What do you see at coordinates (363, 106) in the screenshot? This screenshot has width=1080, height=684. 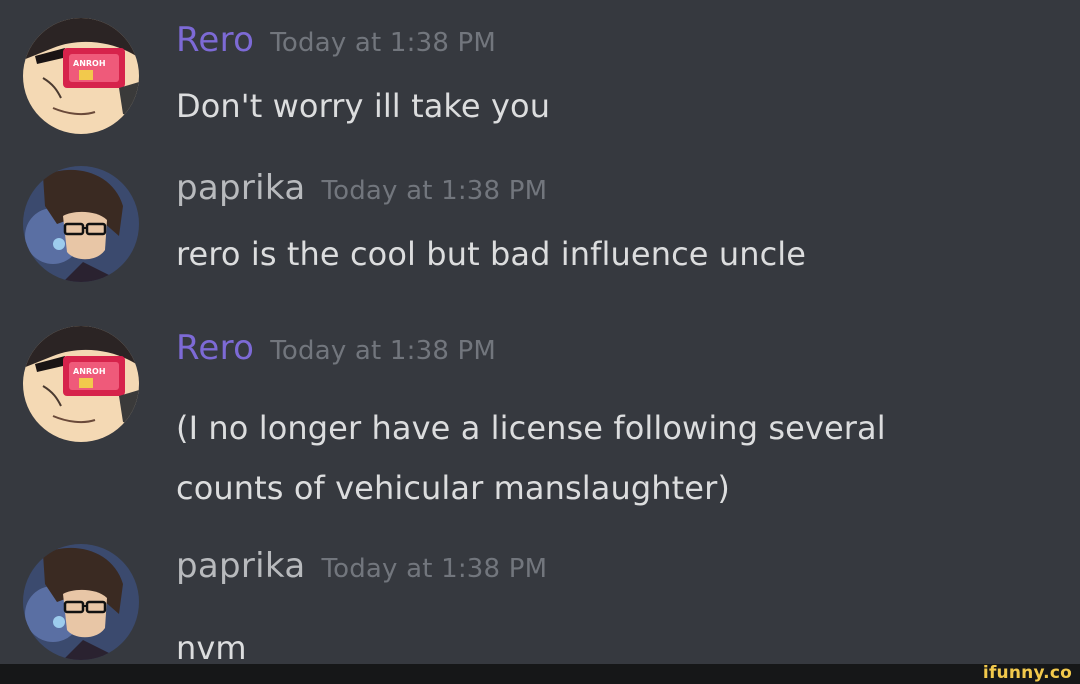 I see `message-text: Don't worry ill take you` at bounding box center [363, 106].